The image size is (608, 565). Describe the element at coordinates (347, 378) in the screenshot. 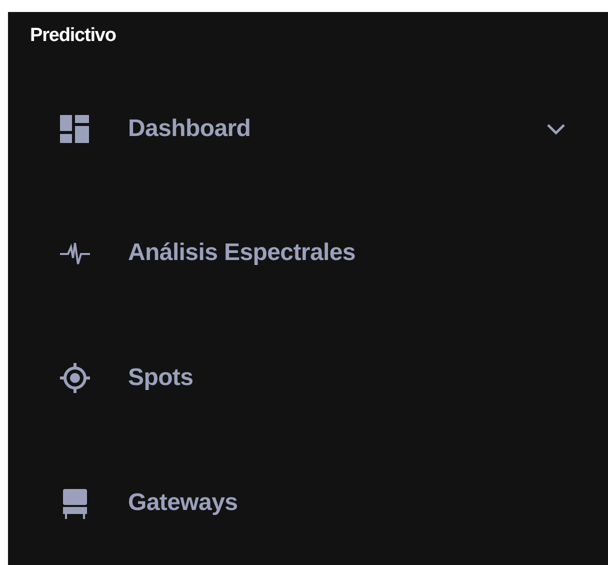

I see `nav-item: Spots` at that location.